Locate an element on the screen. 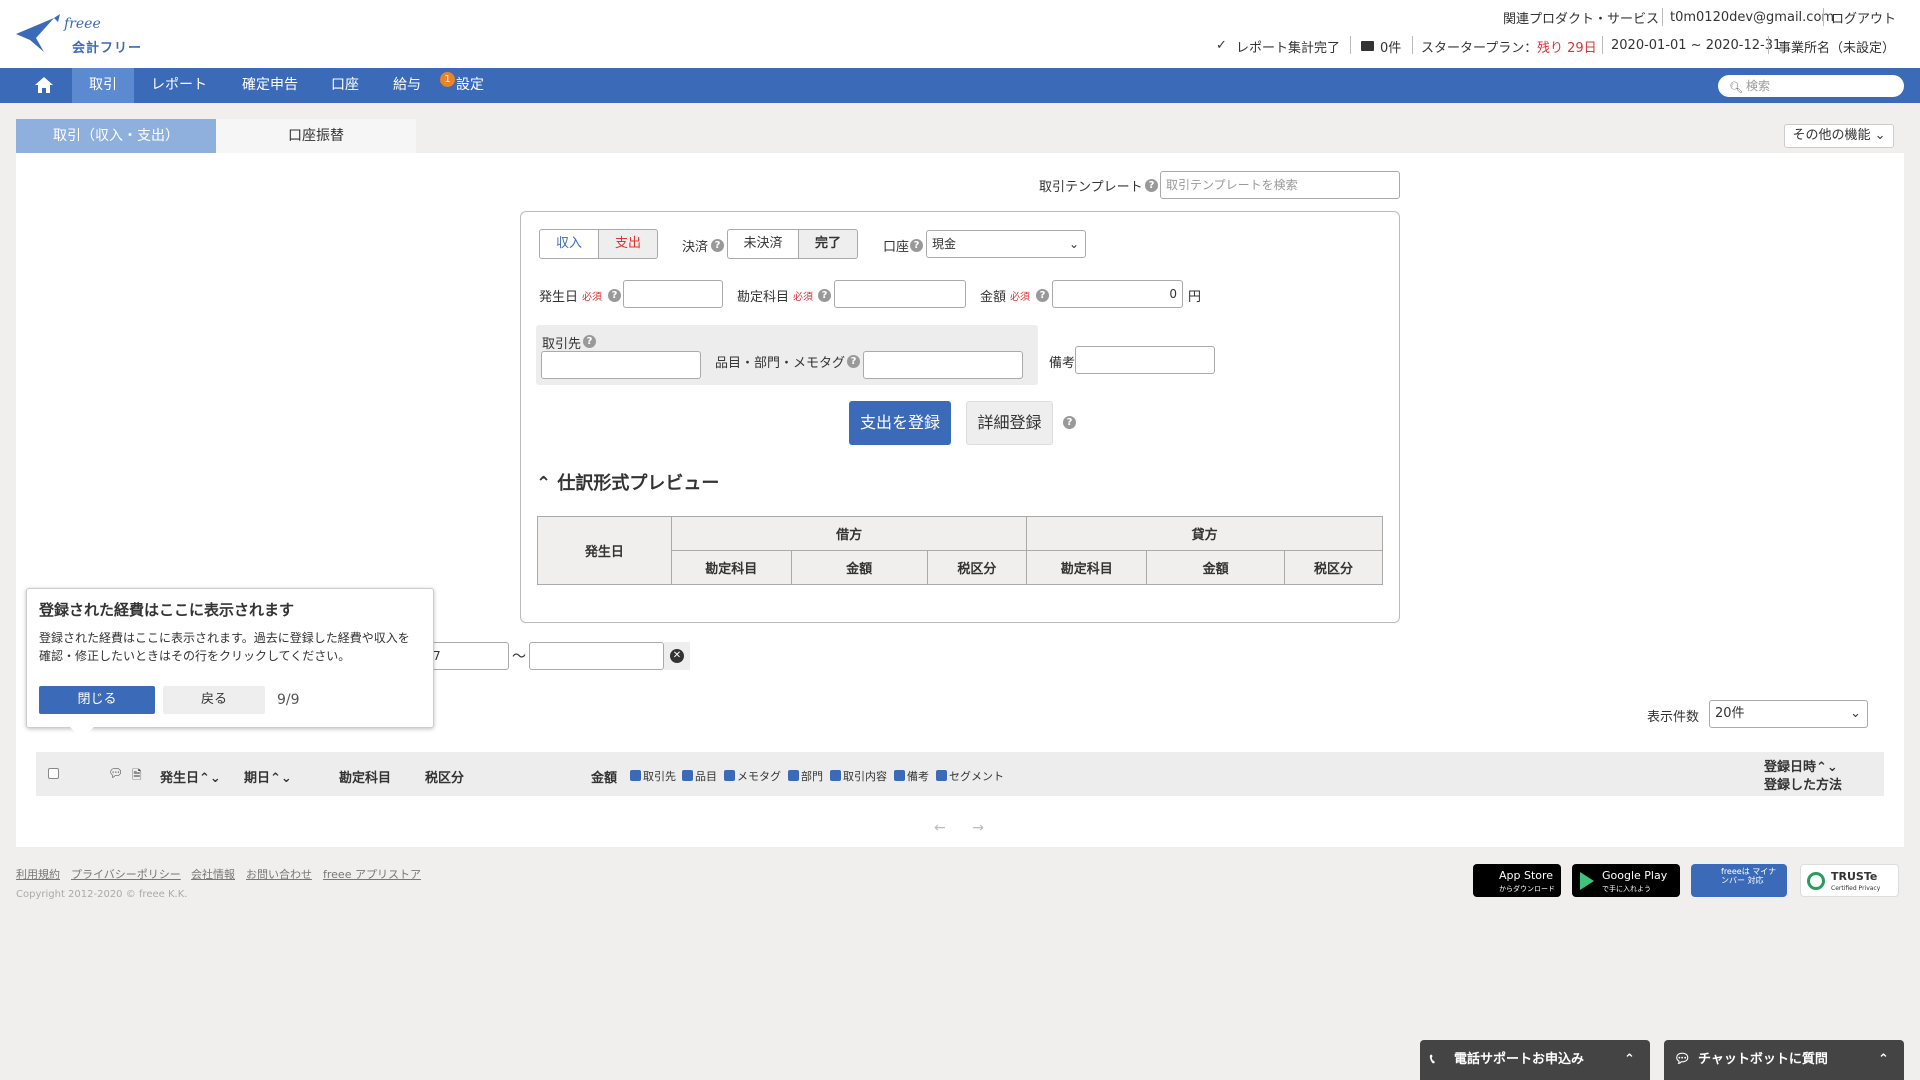 The width and height of the screenshot is (1920, 1080). nav-payroll: 給与 is located at coordinates (407, 85).